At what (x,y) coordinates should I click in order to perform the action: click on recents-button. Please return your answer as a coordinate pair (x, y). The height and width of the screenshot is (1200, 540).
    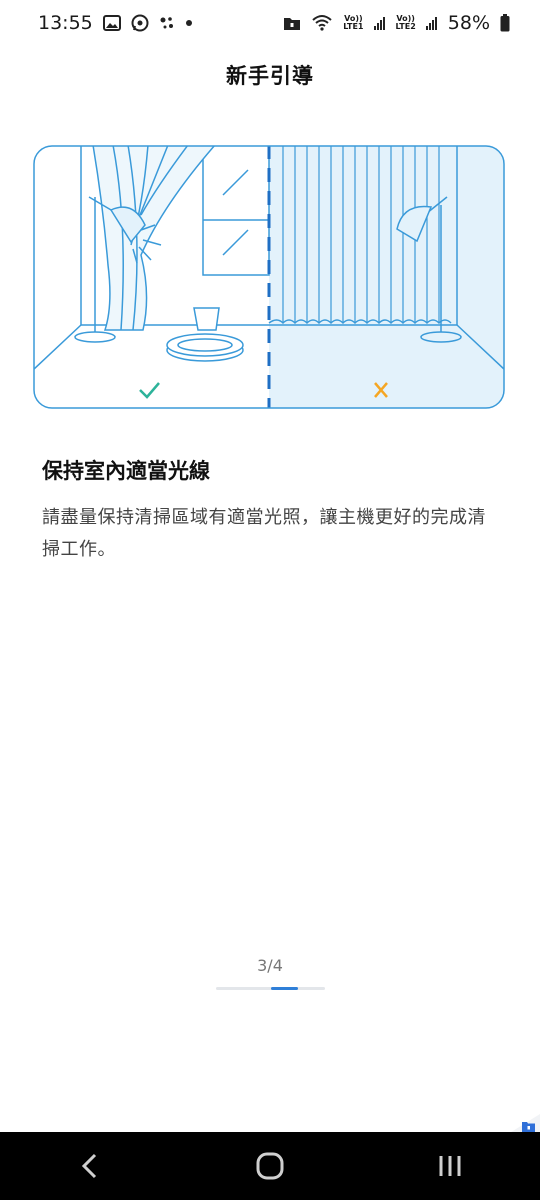
    Looking at the image, I should click on (450, 1166).